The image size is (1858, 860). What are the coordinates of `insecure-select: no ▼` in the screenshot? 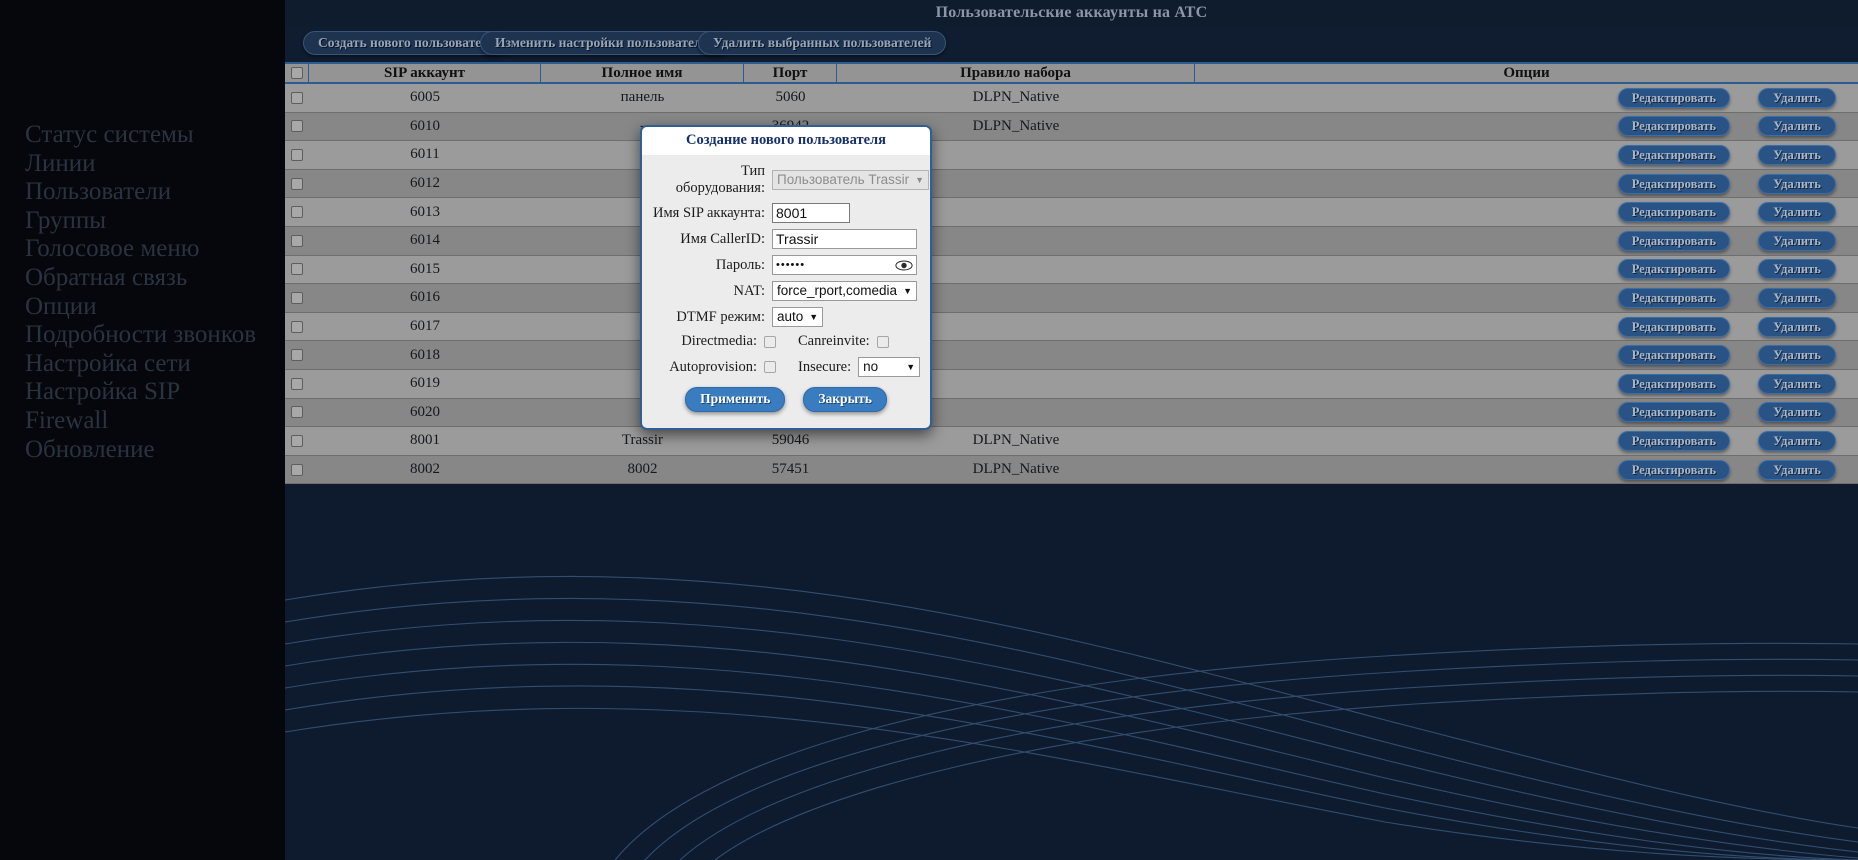 It's located at (889, 367).